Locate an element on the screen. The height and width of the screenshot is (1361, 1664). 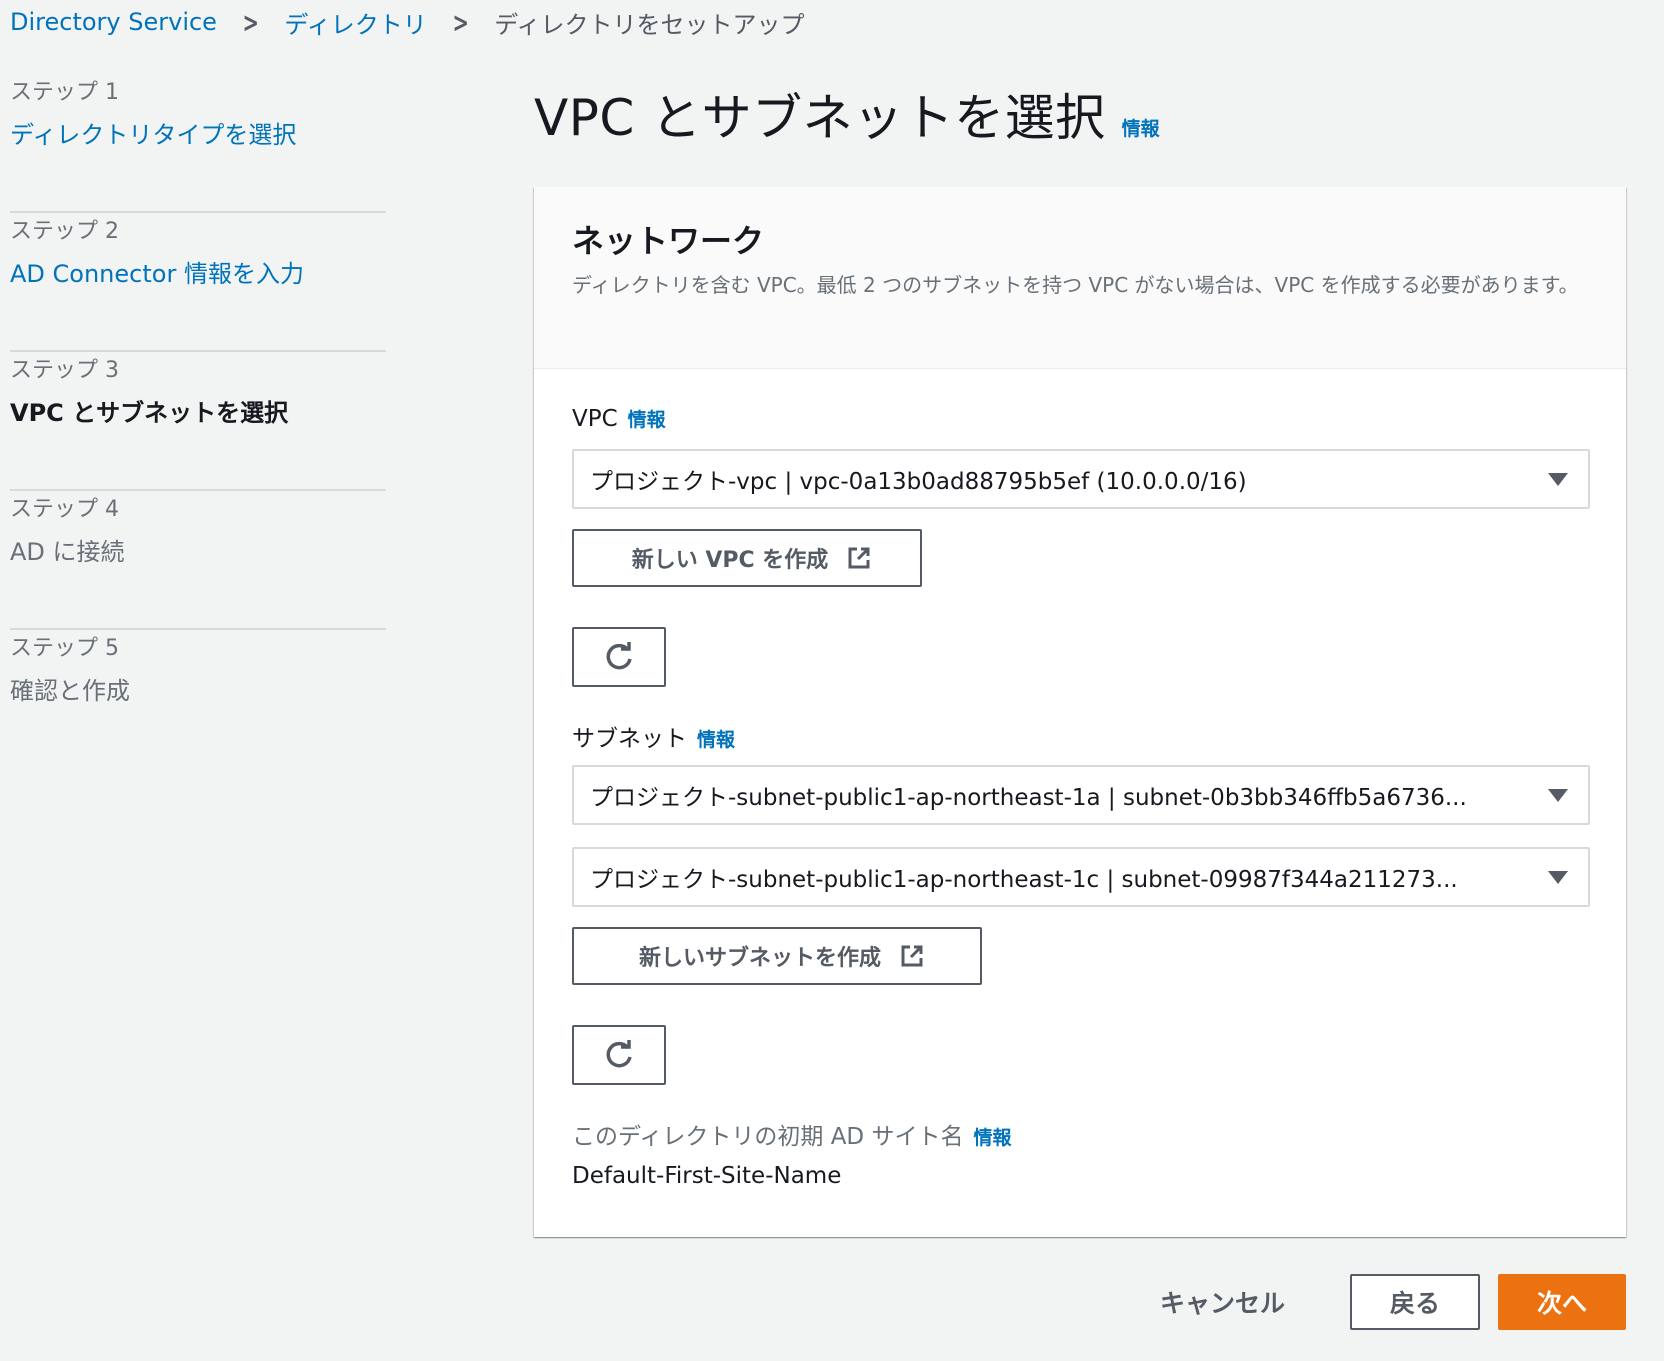
breadcrumb-directory-service: Directory Service is located at coordinates (113, 22).